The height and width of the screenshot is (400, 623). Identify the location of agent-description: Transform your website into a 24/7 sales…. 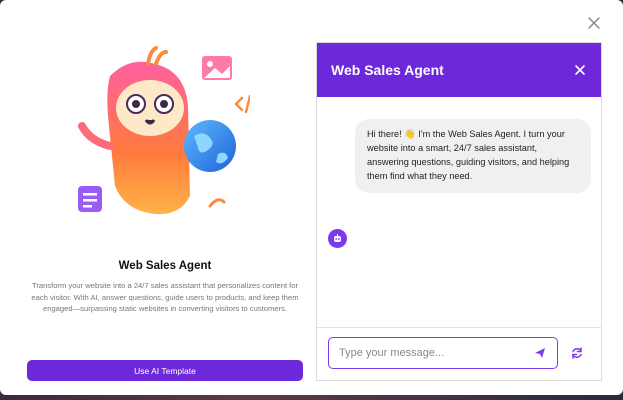
(165, 297).